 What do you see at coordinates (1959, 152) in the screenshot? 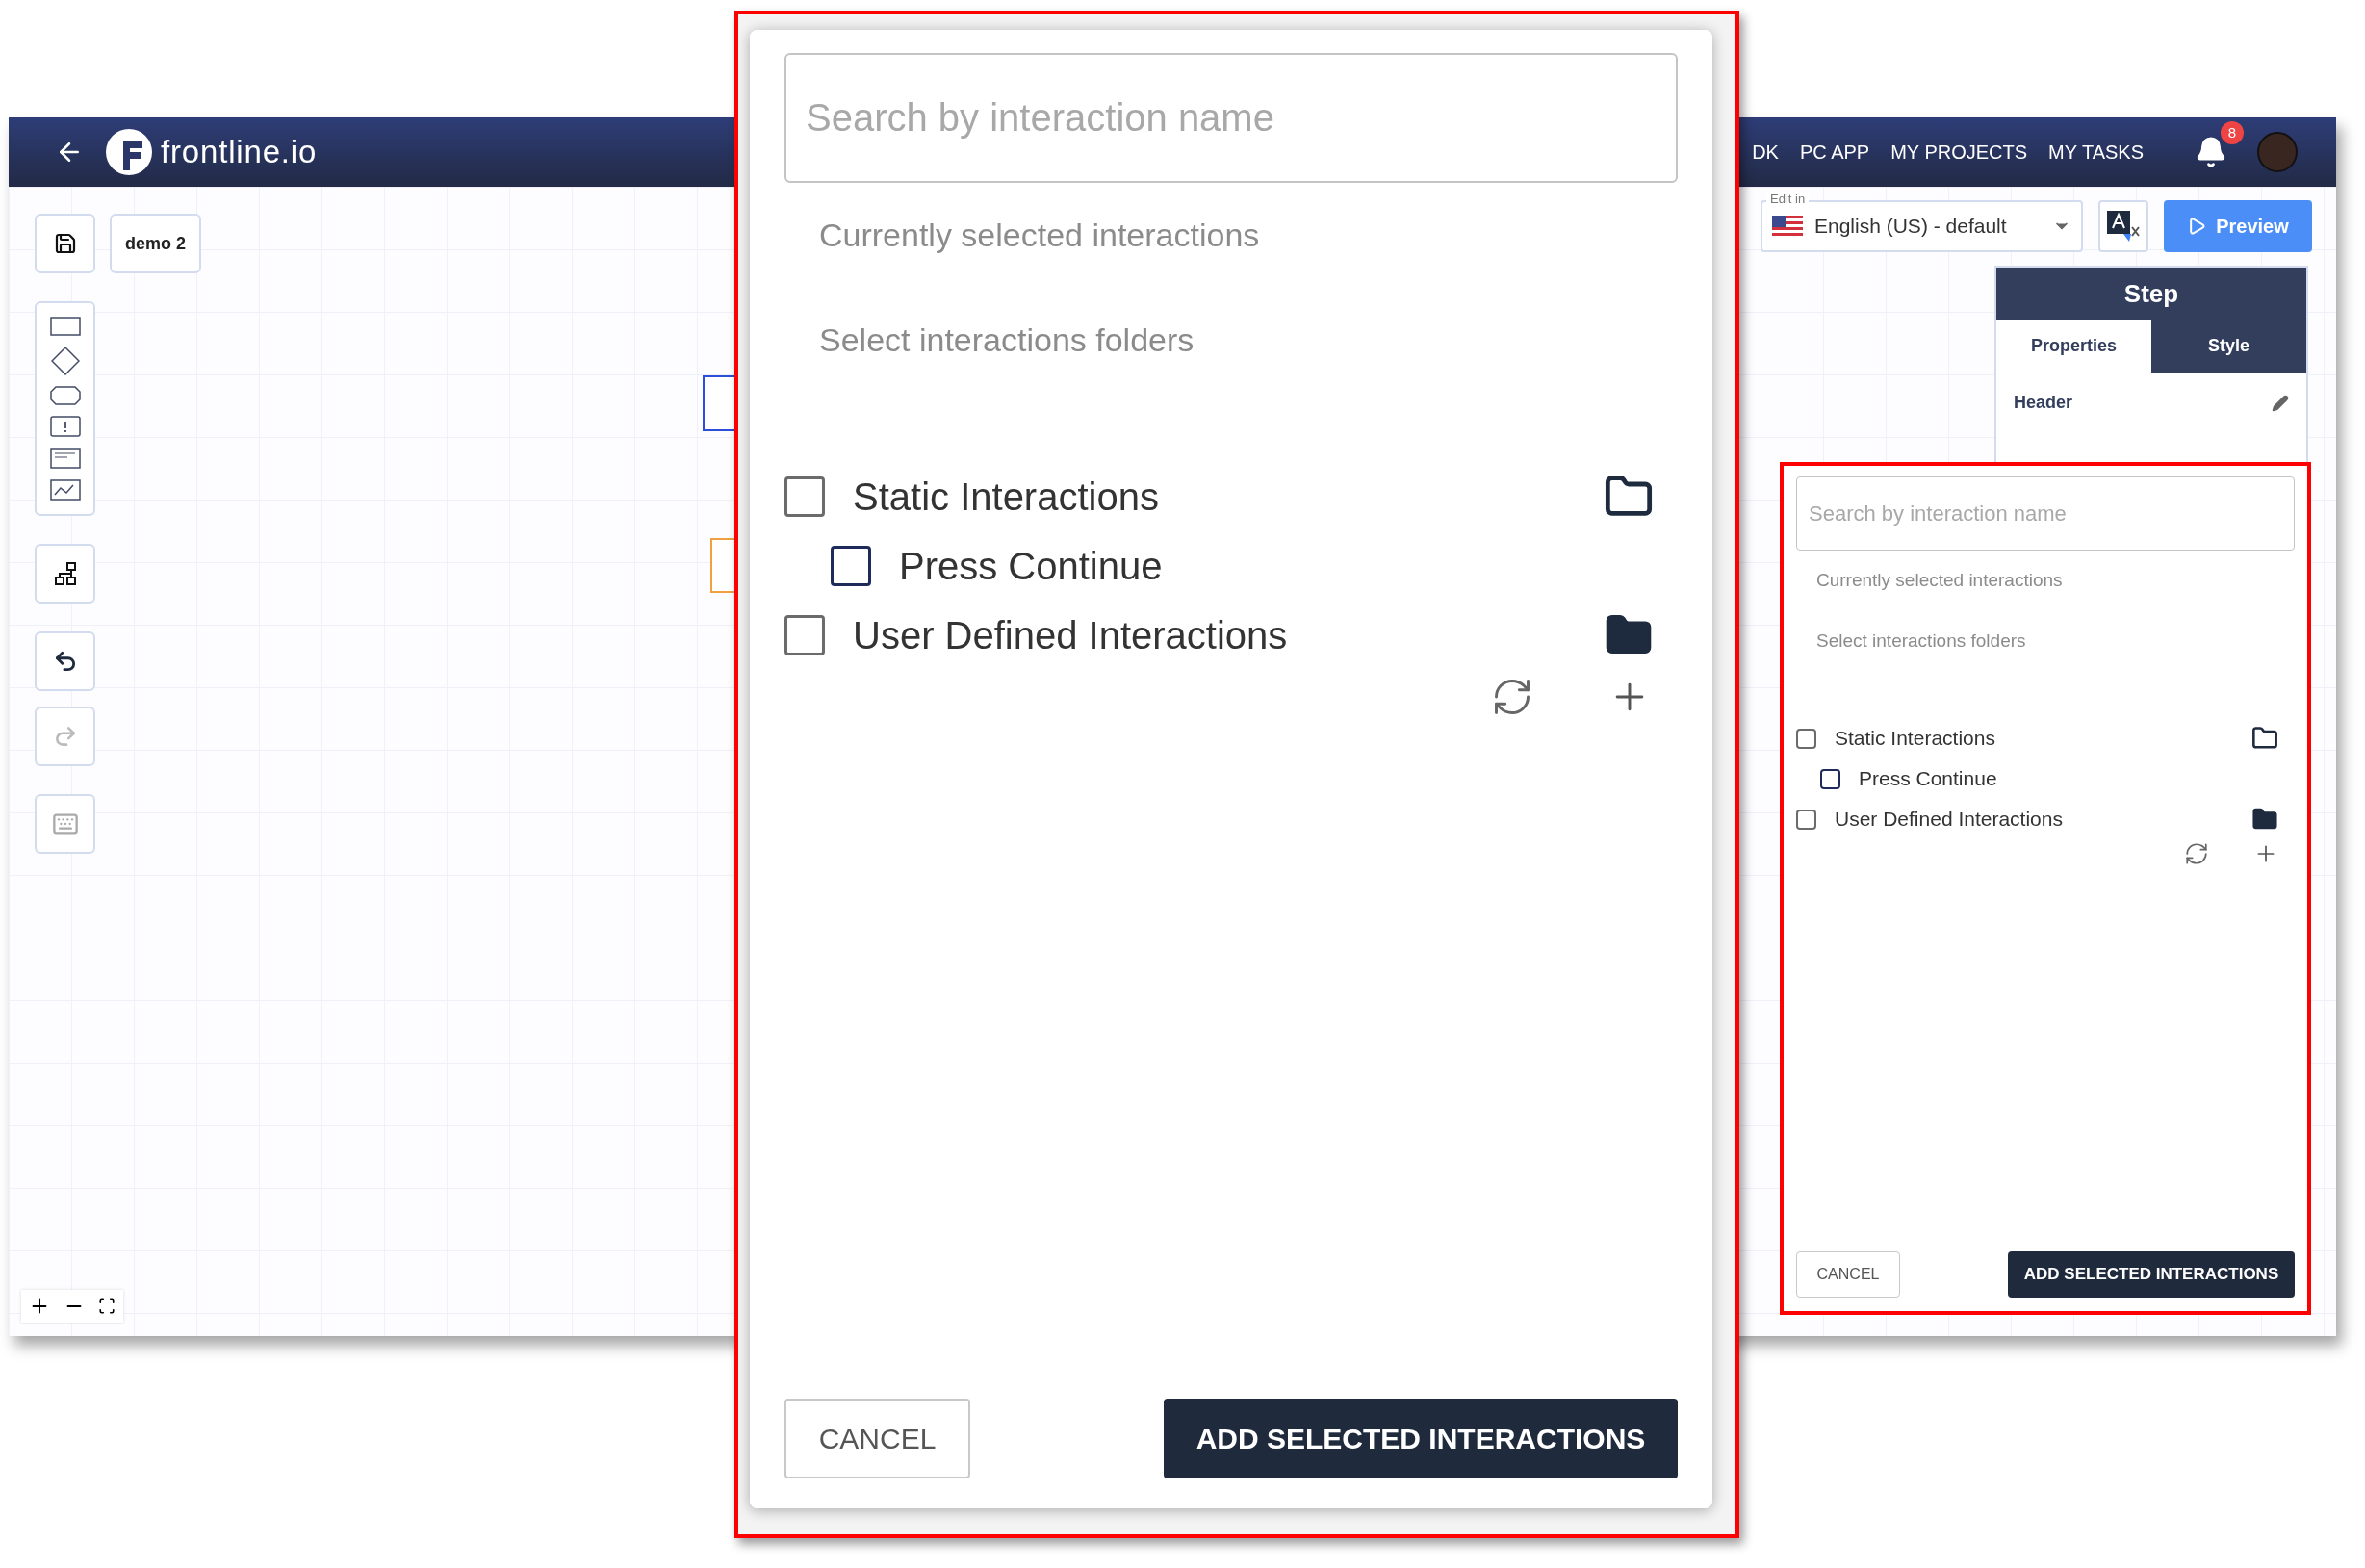
I see `nav-link: MY PROJECTS` at bounding box center [1959, 152].